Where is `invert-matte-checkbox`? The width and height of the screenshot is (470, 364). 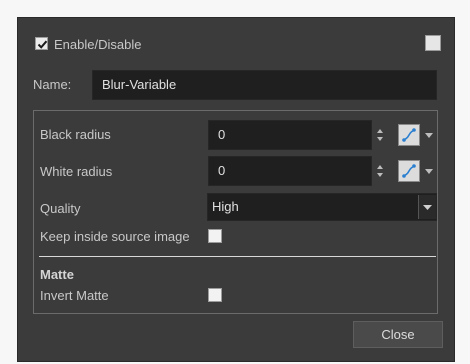
invert-matte-checkbox is located at coordinates (215, 295).